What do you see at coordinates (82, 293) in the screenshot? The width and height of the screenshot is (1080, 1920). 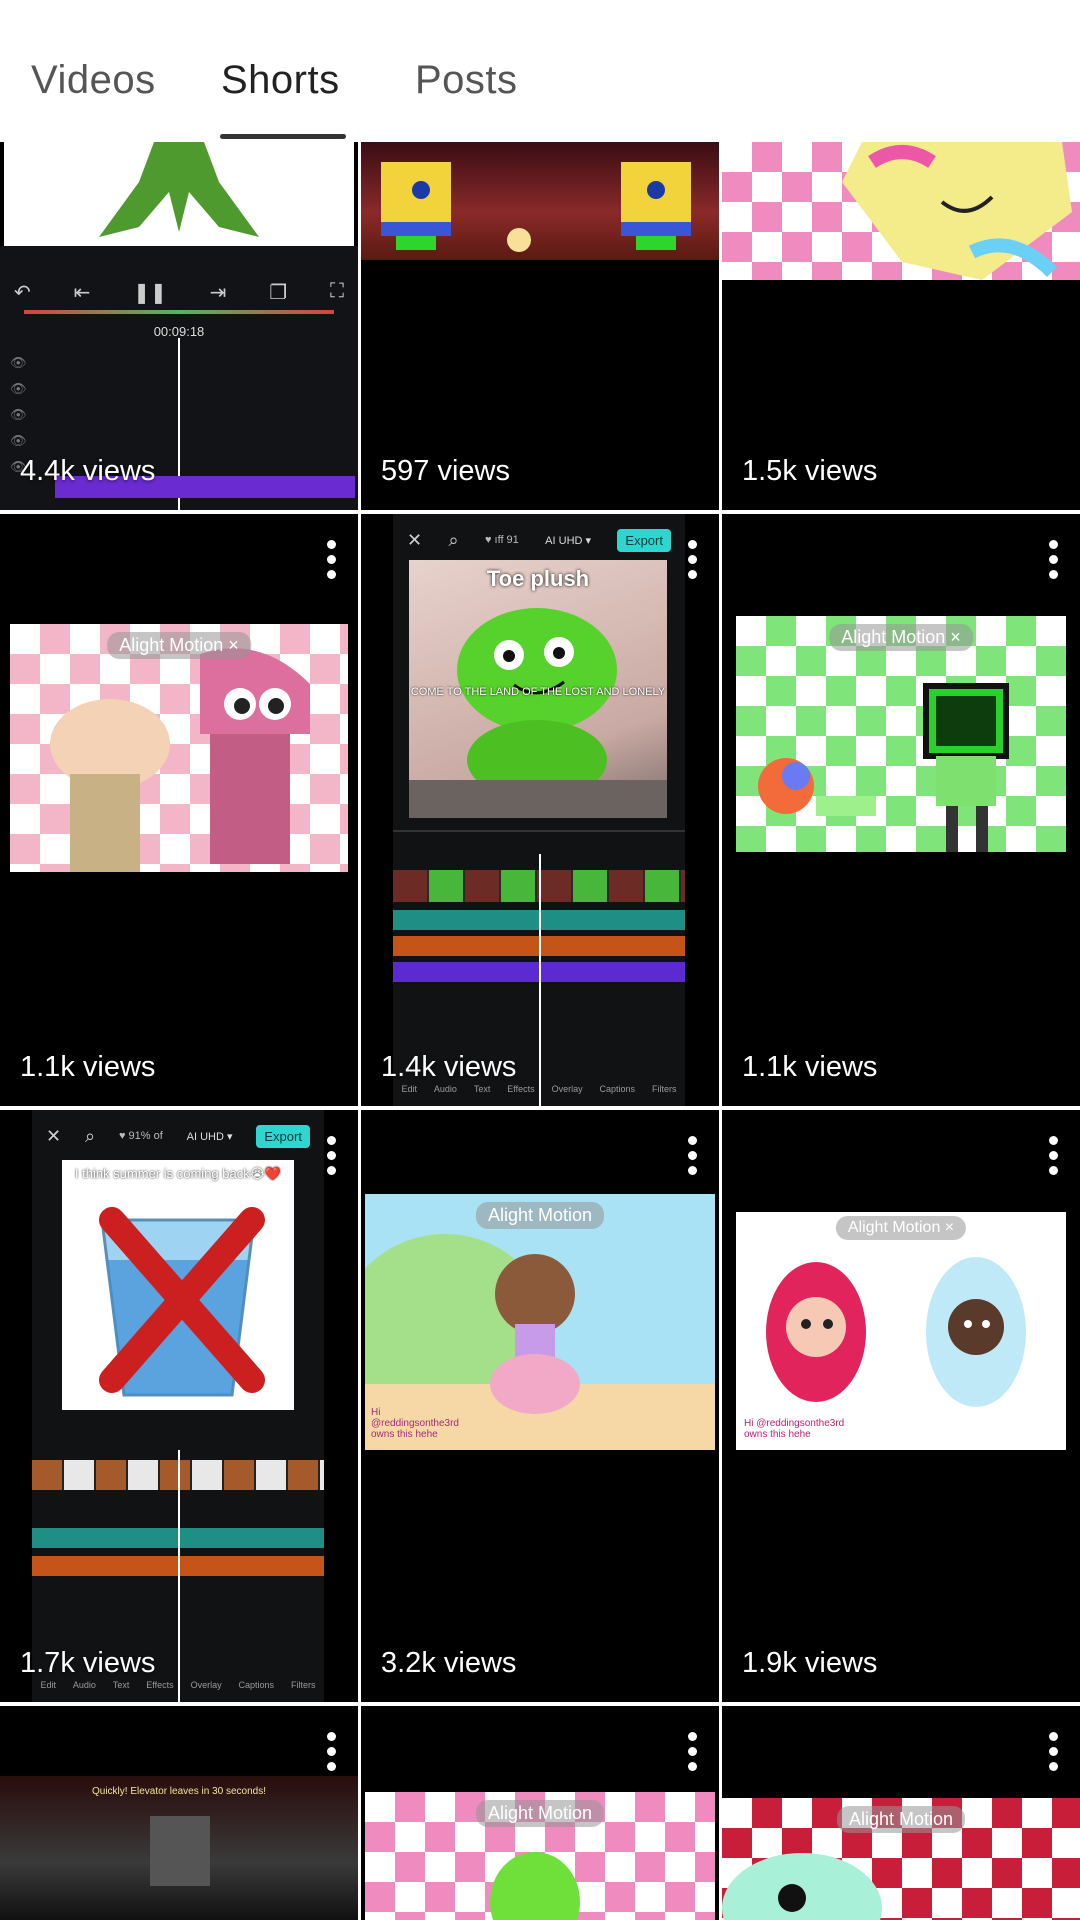 I see `skip-start-icon: ⇤` at bounding box center [82, 293].